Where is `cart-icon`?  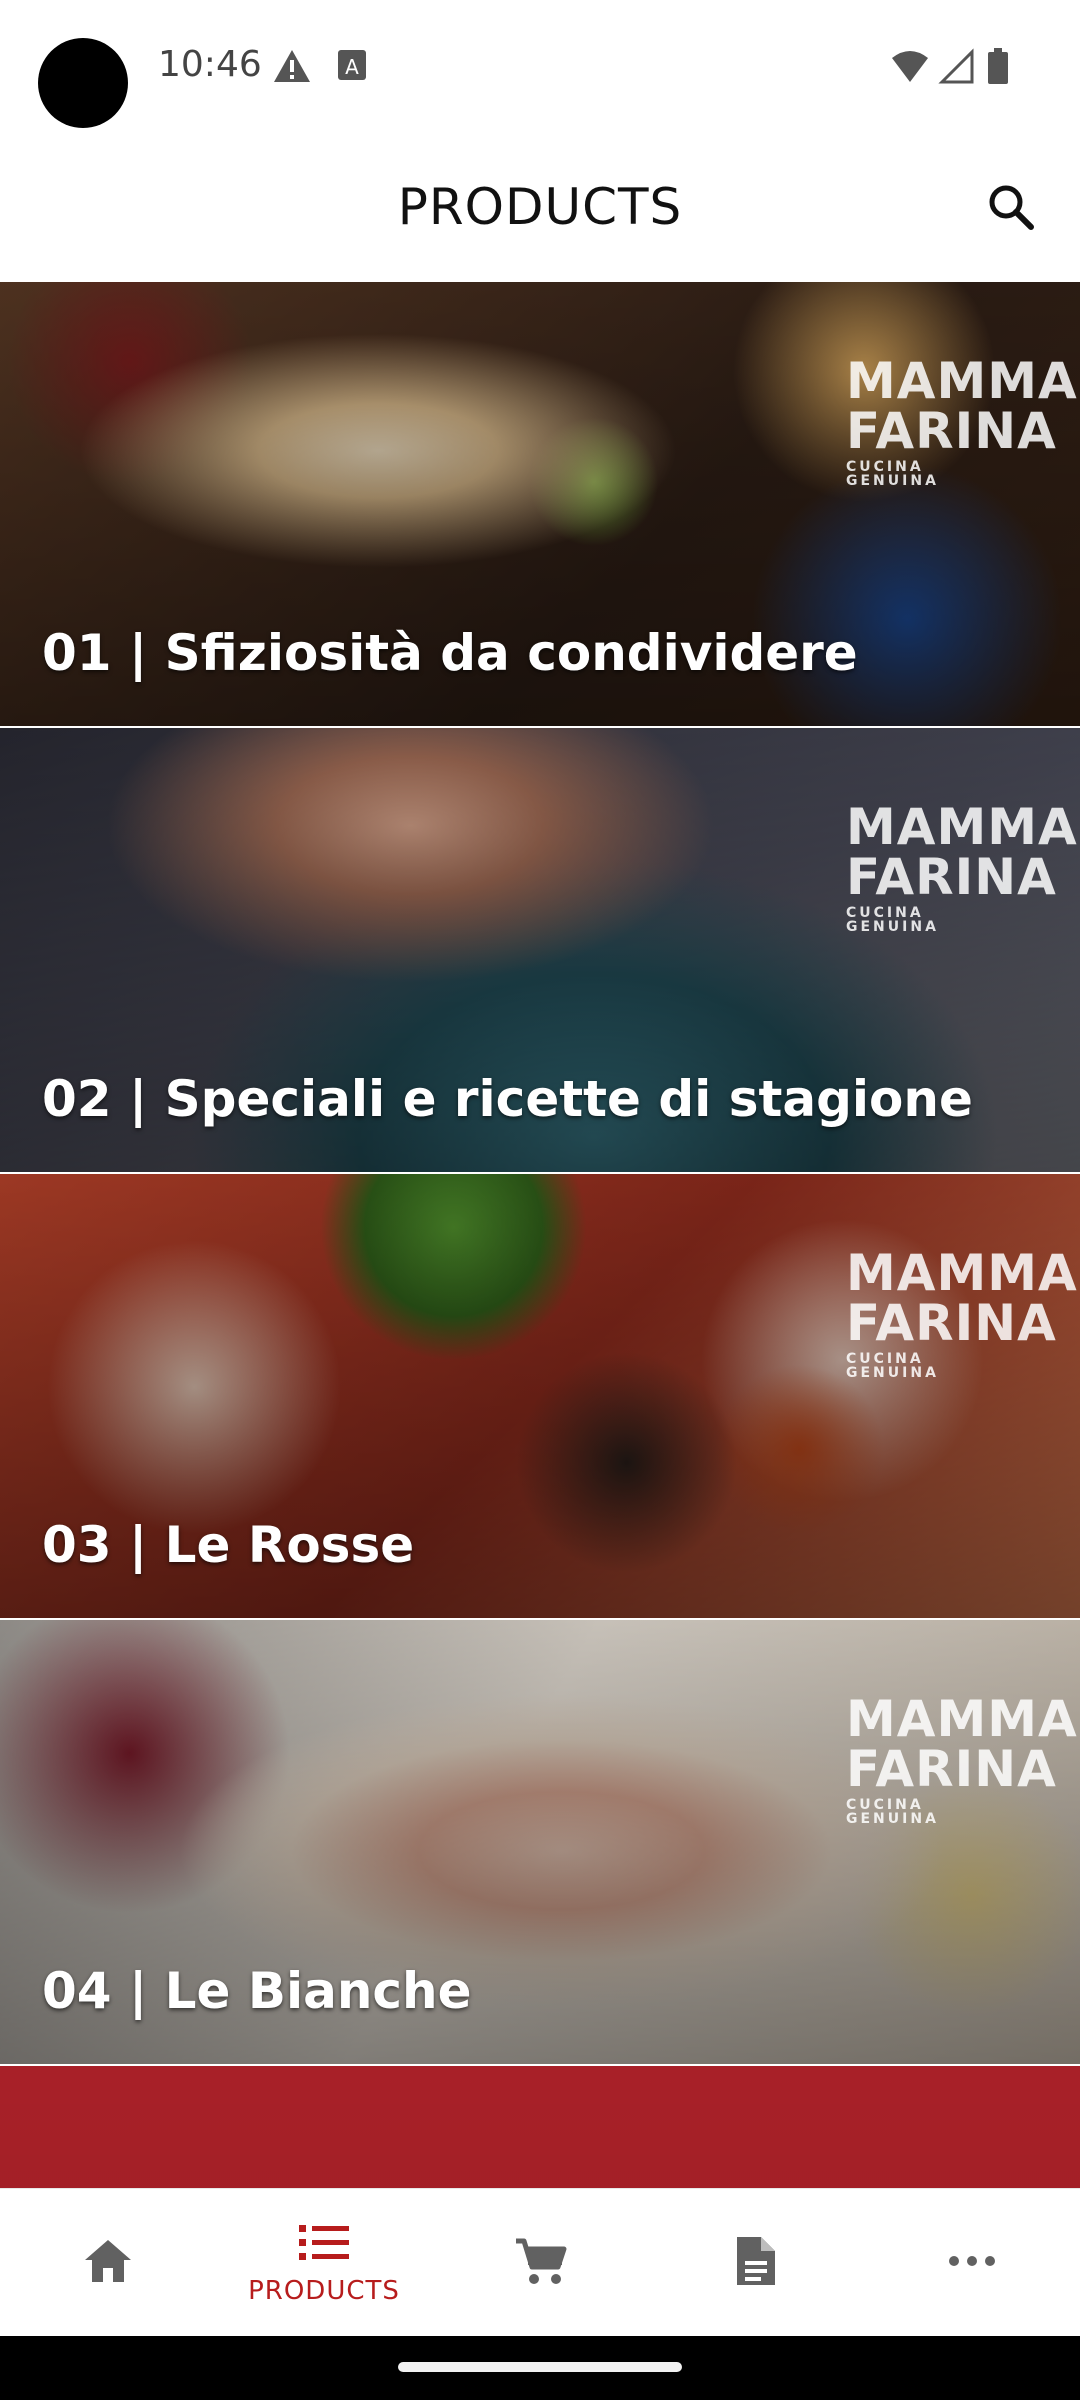
cart-icon is located at coordinates (540, 2263).